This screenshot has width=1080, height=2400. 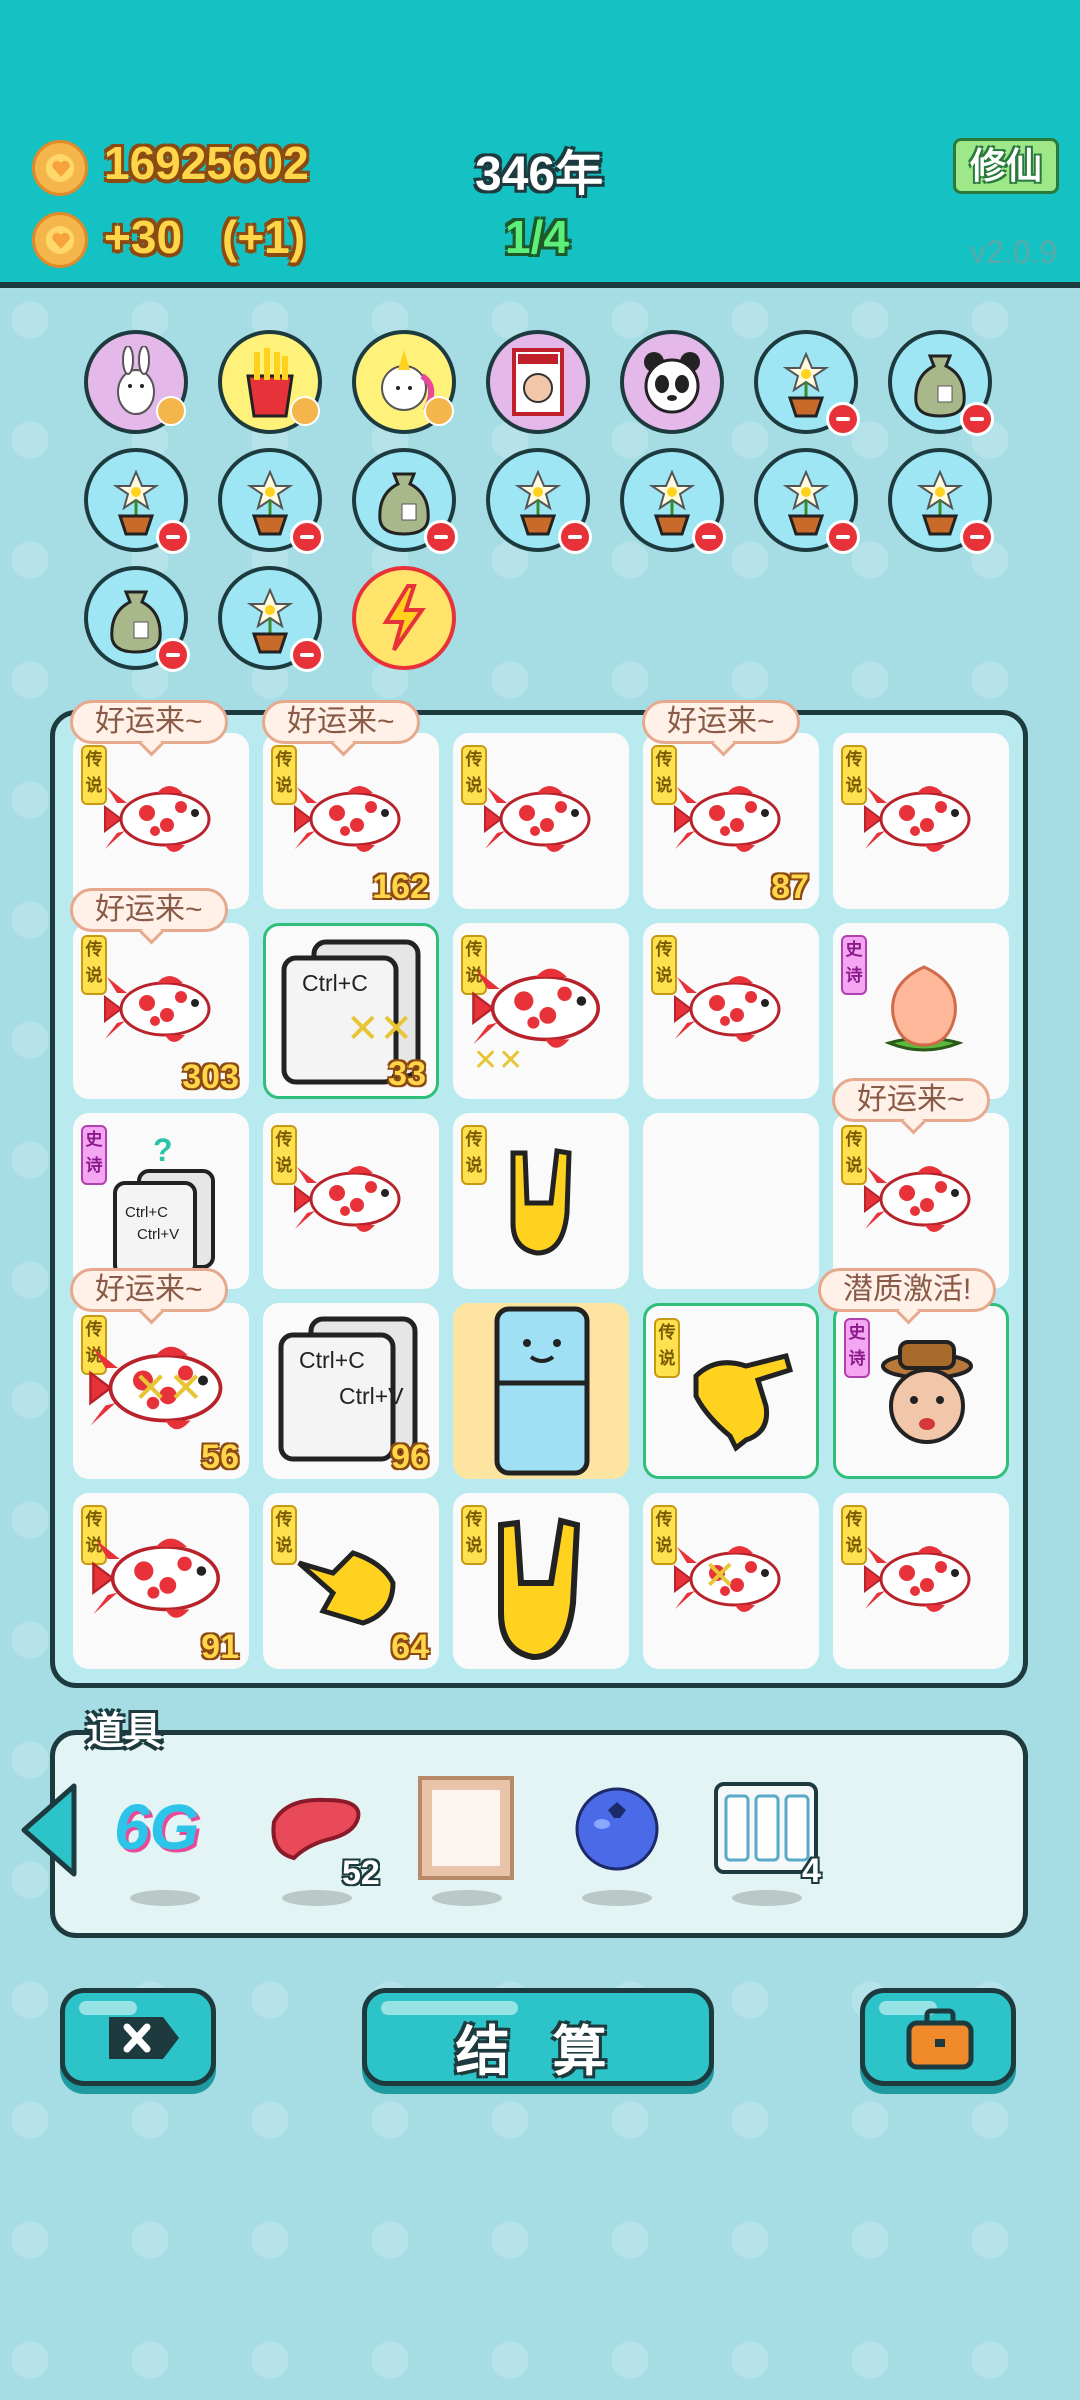 I want to click on board-cell-peach: 史诗, so click(x=921, y=1011).